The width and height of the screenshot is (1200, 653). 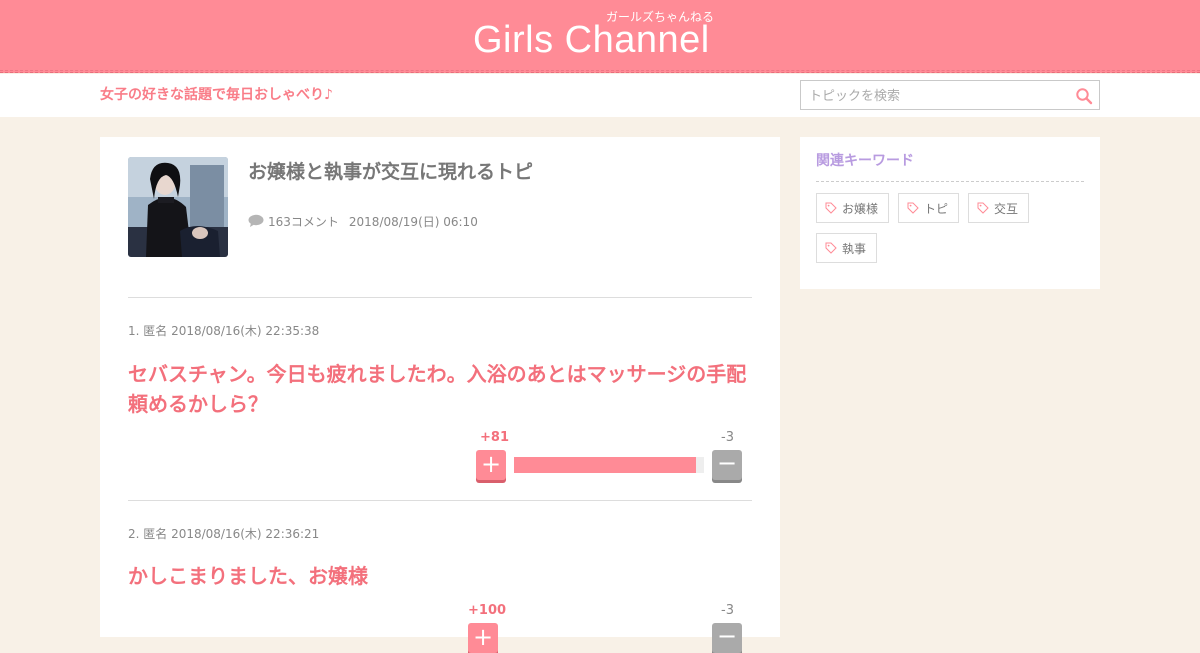 What do you see at coordinates (936, 208) in the screenshot?
I see `keyword-tag-label: トピ` at bounding box center [936, 208].